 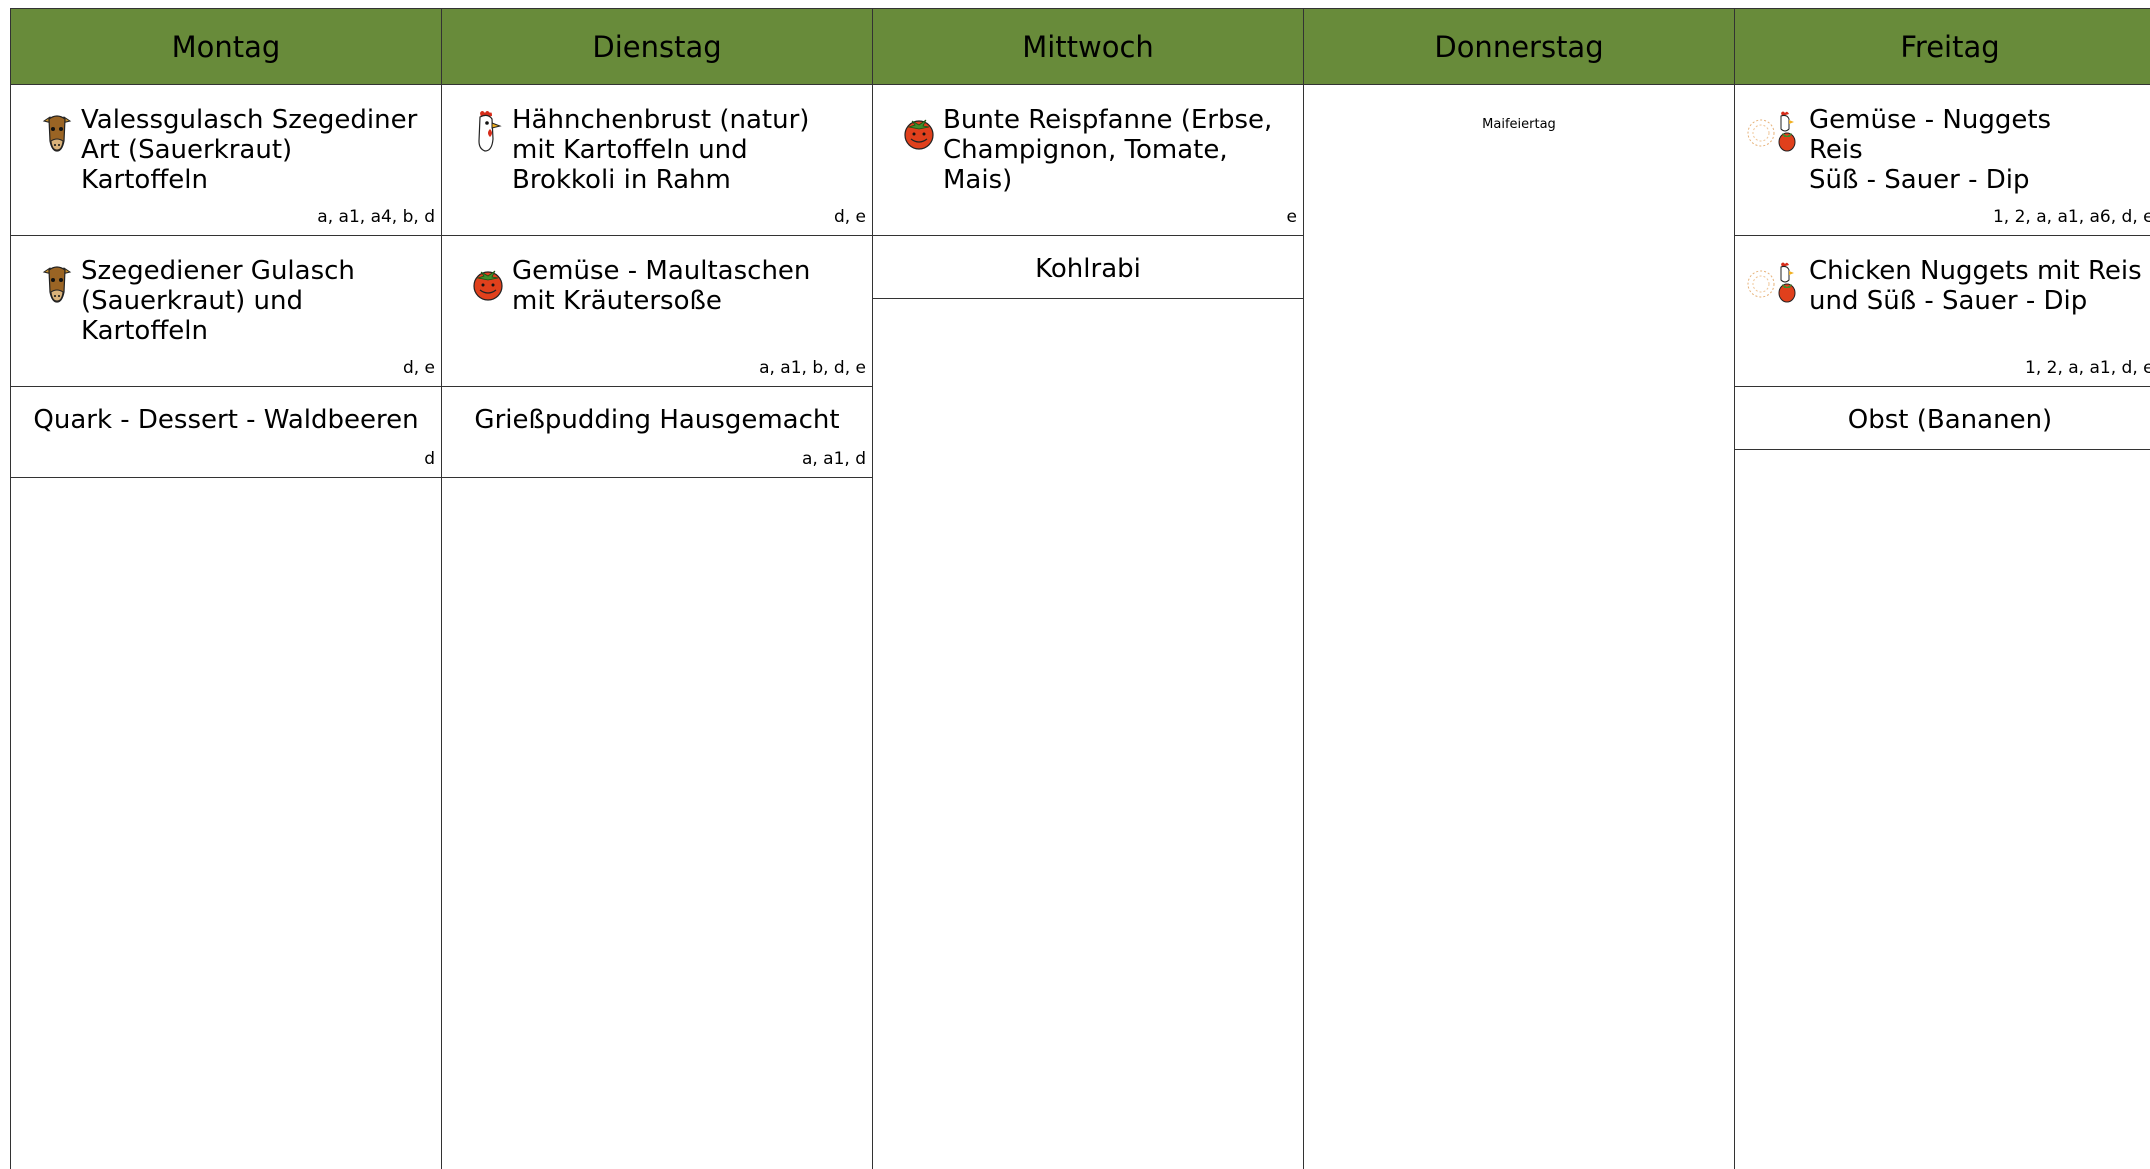 I want to click on dessert-item: Kohlrabi, so click(x=1088, y=267).